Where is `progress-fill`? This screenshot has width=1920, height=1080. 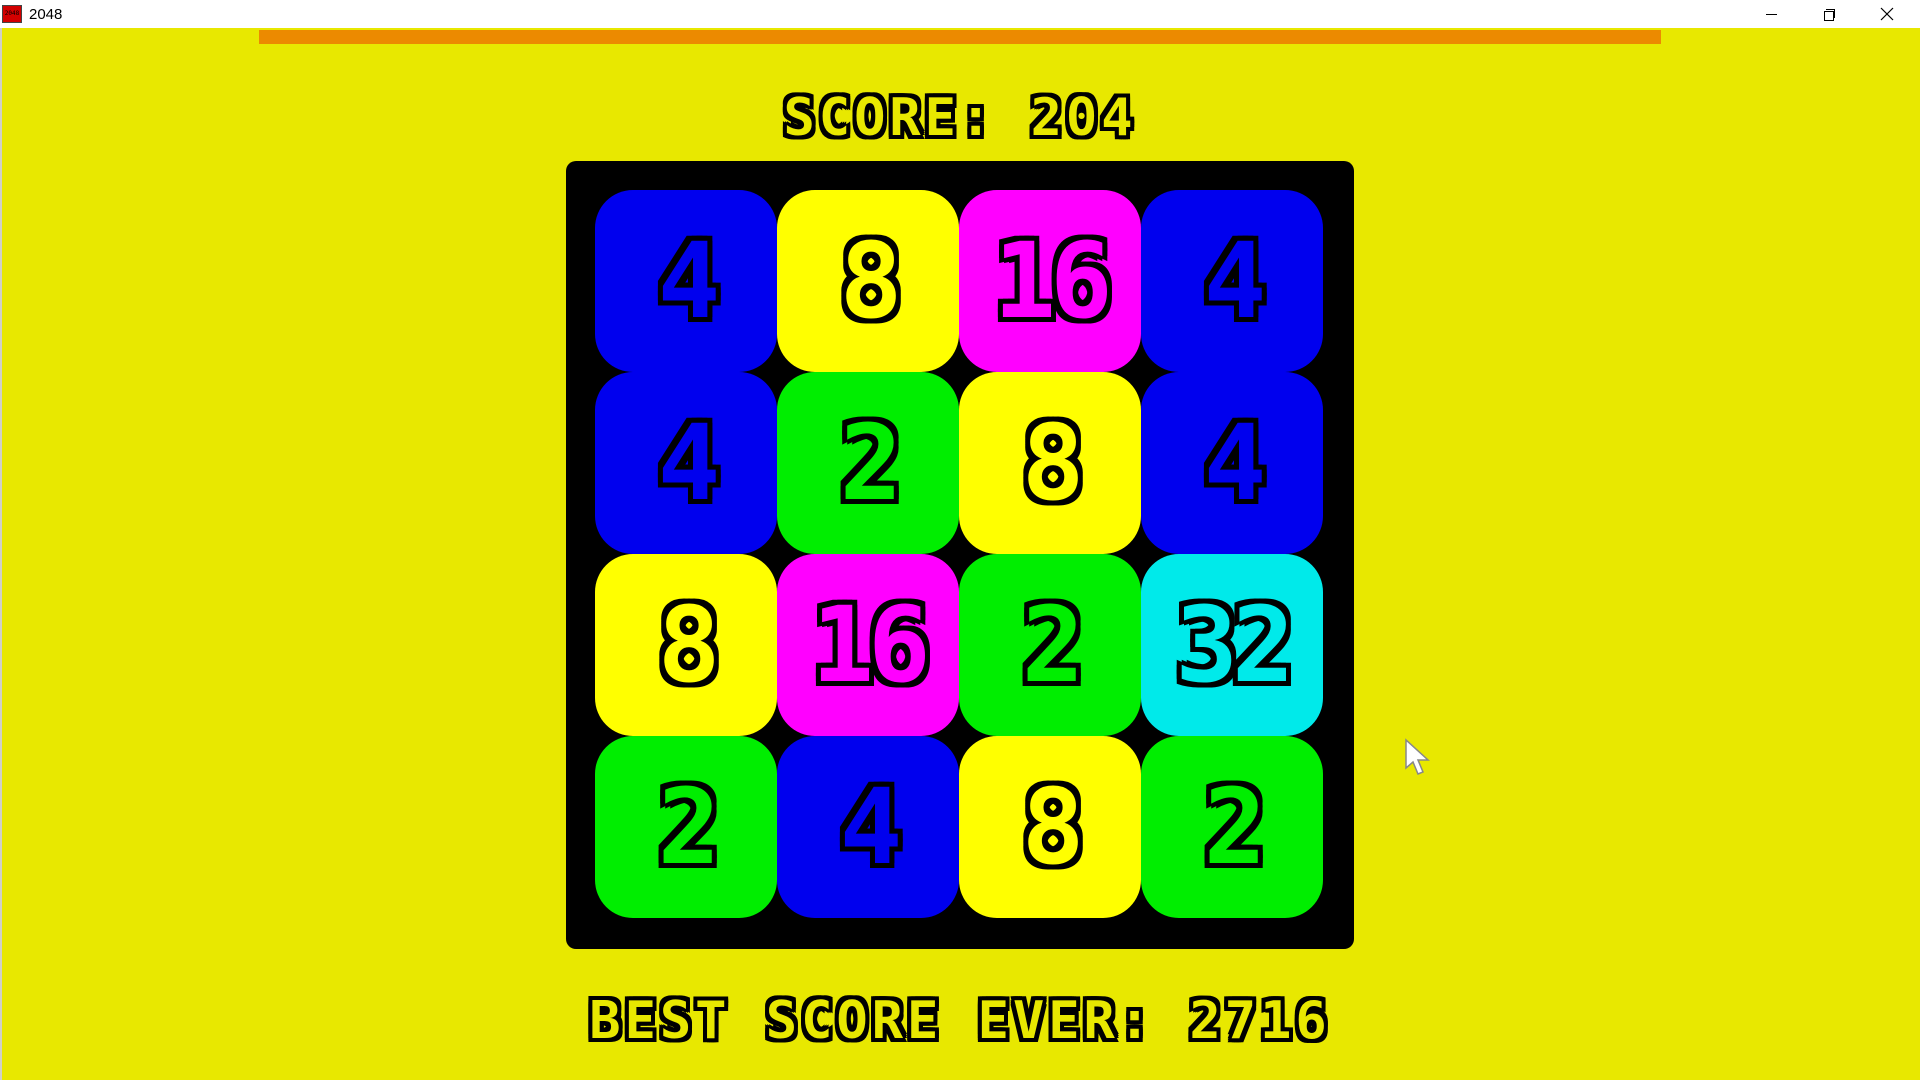 progress-fill is located at coordinates (960, 37).